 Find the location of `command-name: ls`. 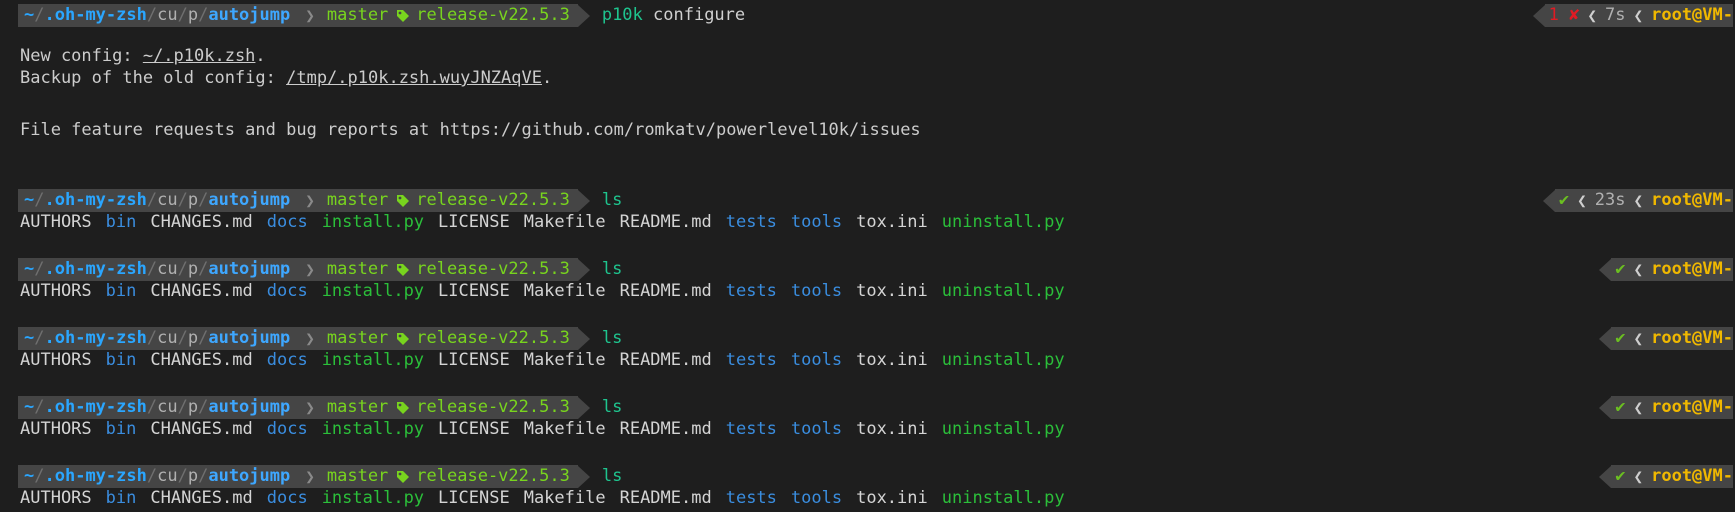

command-name: ls is located at coordinates (612, 338).